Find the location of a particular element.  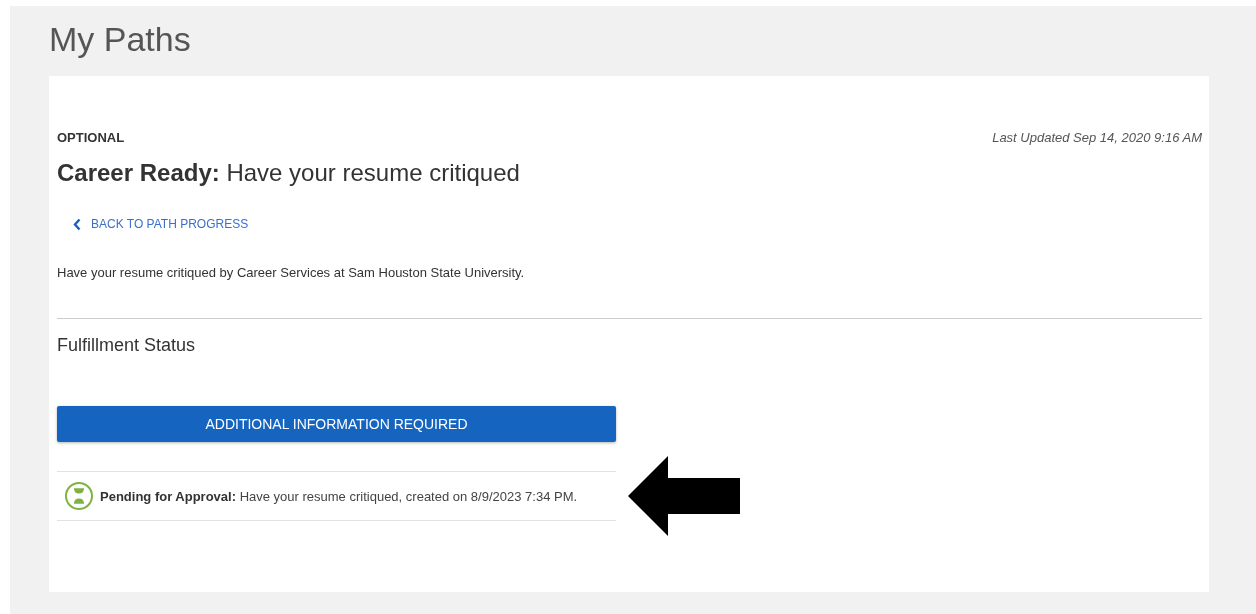

task-heading: Career Ready: Have your resume critiqued is located at coordinates (289, 173).